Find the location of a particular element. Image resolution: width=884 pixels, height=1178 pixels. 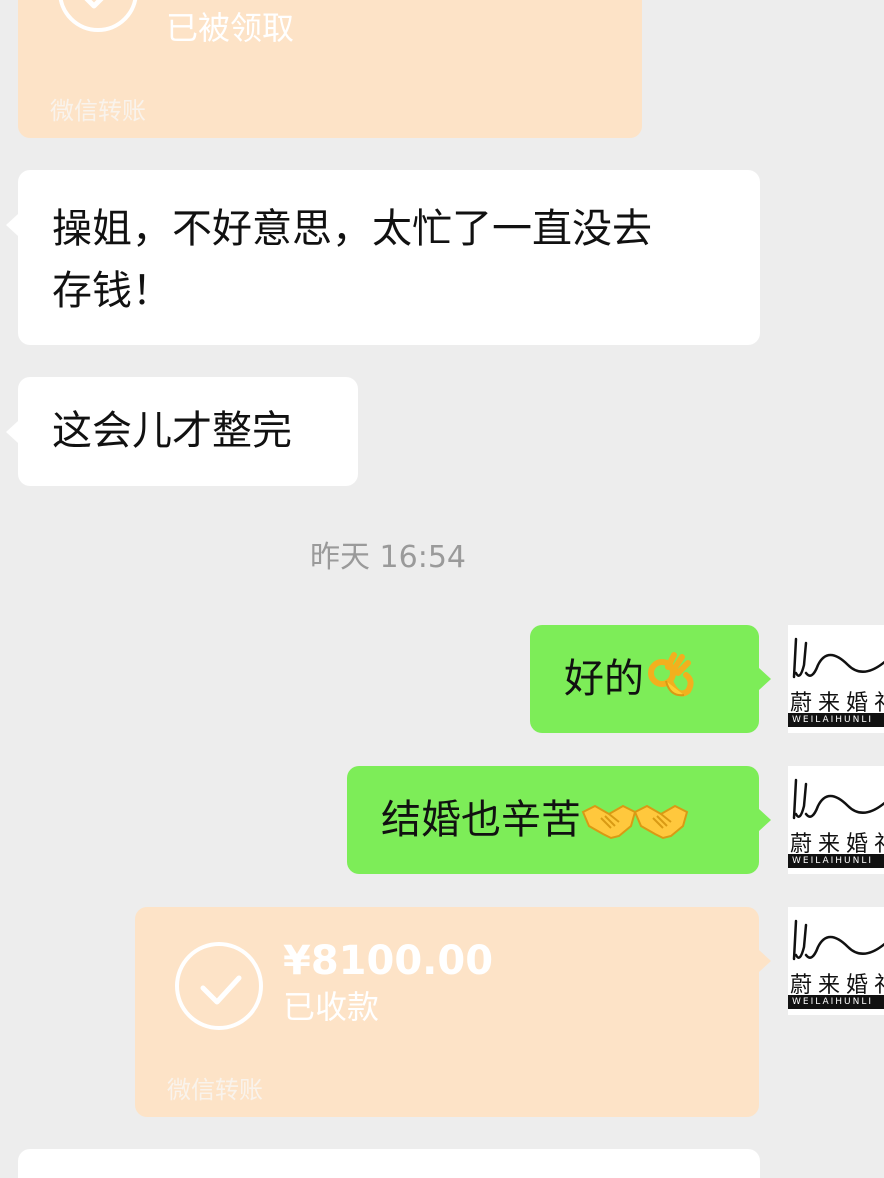

message-text-line: 存钱！ is located at coordinates (112, 291).